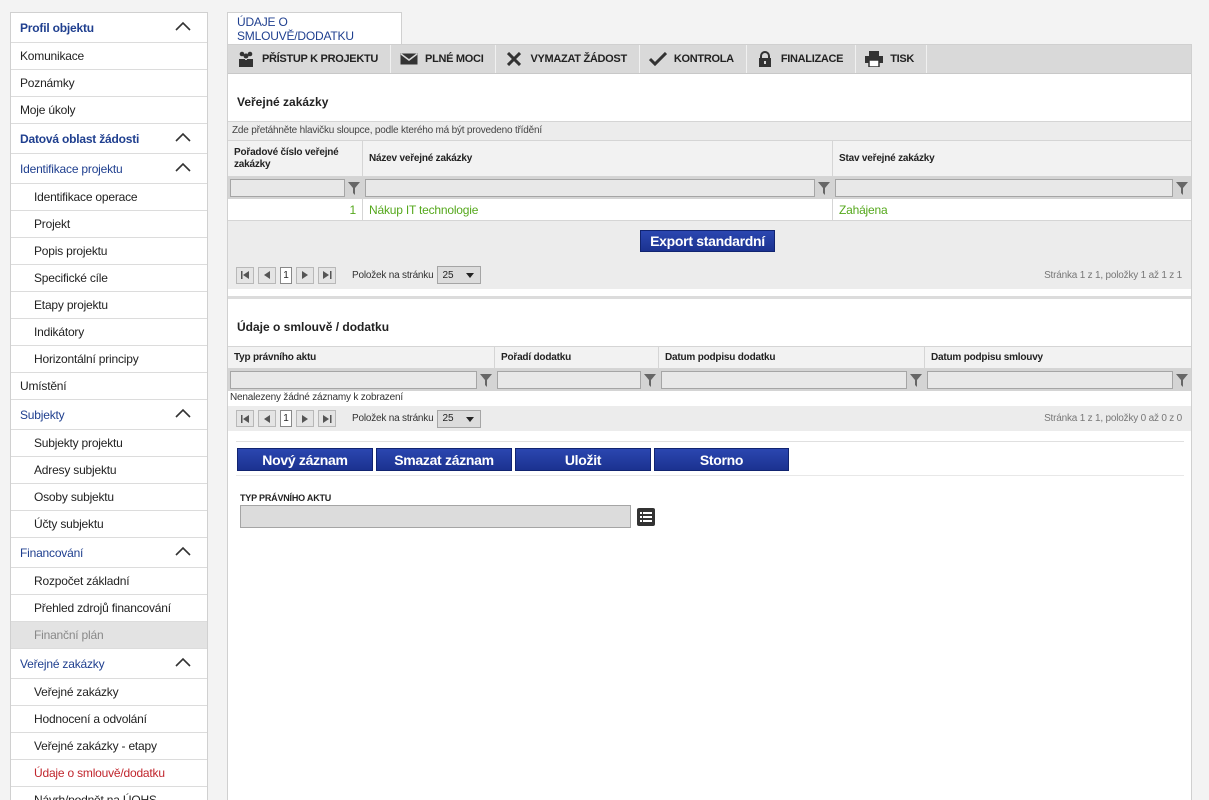 Image resolution: width=1209 pixels, height=800 pixels. Describe the element at coordinates (57, 27) in the screenshot. I see `sidebar-item-label: Profil objektu` at that location.